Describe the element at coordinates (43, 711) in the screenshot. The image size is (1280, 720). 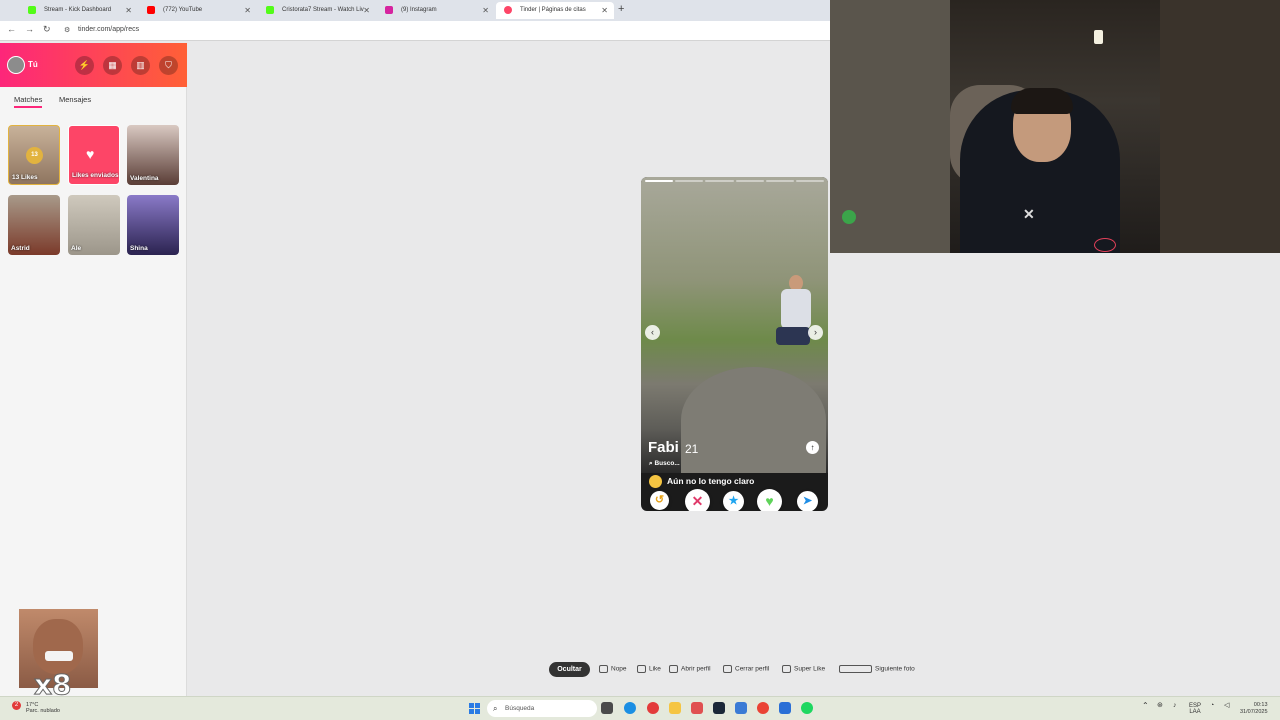
I see `weather-desc: Parc. nublado` at that location.